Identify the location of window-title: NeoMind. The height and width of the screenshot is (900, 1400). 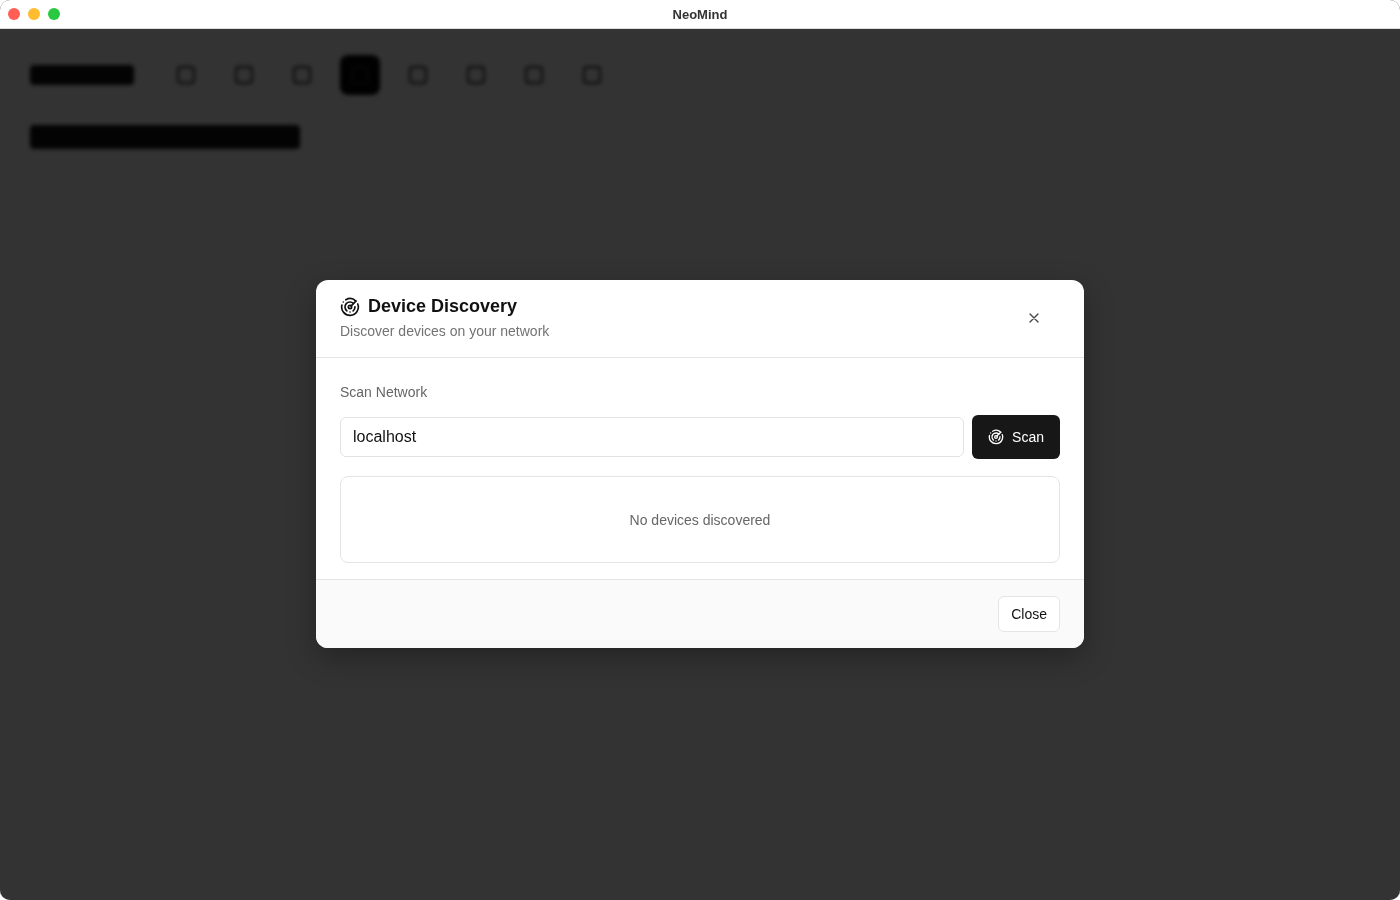
(700, 14).